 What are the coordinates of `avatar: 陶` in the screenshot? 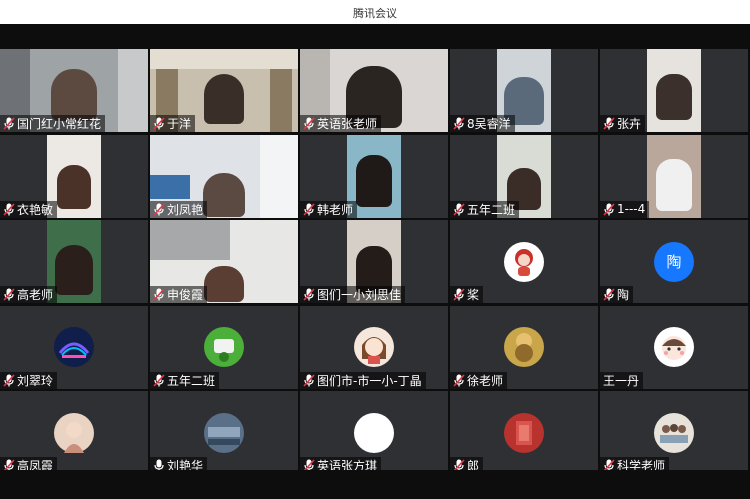 It's located at (674, 261).